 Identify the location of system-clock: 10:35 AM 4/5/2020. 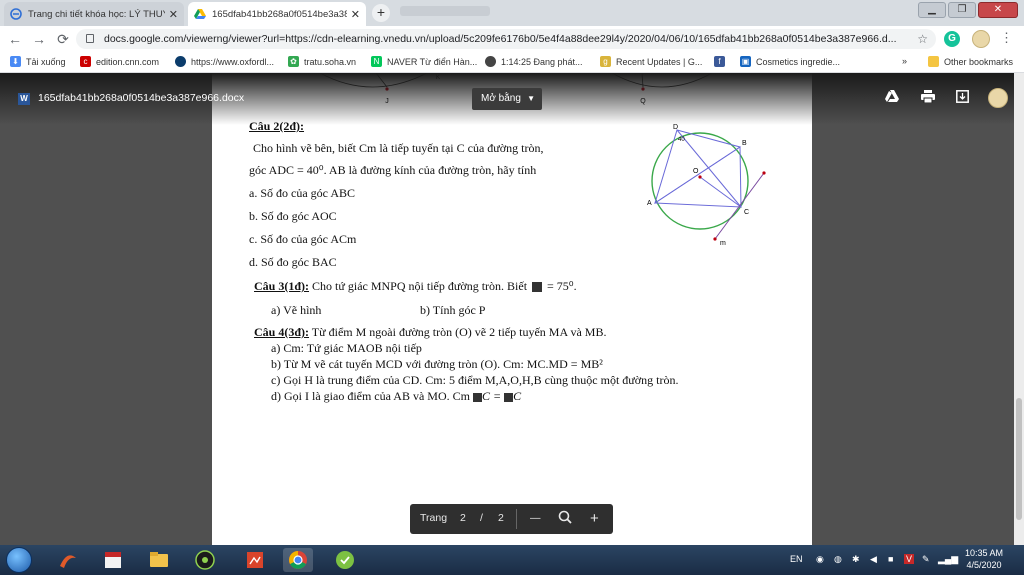
(984, 559).